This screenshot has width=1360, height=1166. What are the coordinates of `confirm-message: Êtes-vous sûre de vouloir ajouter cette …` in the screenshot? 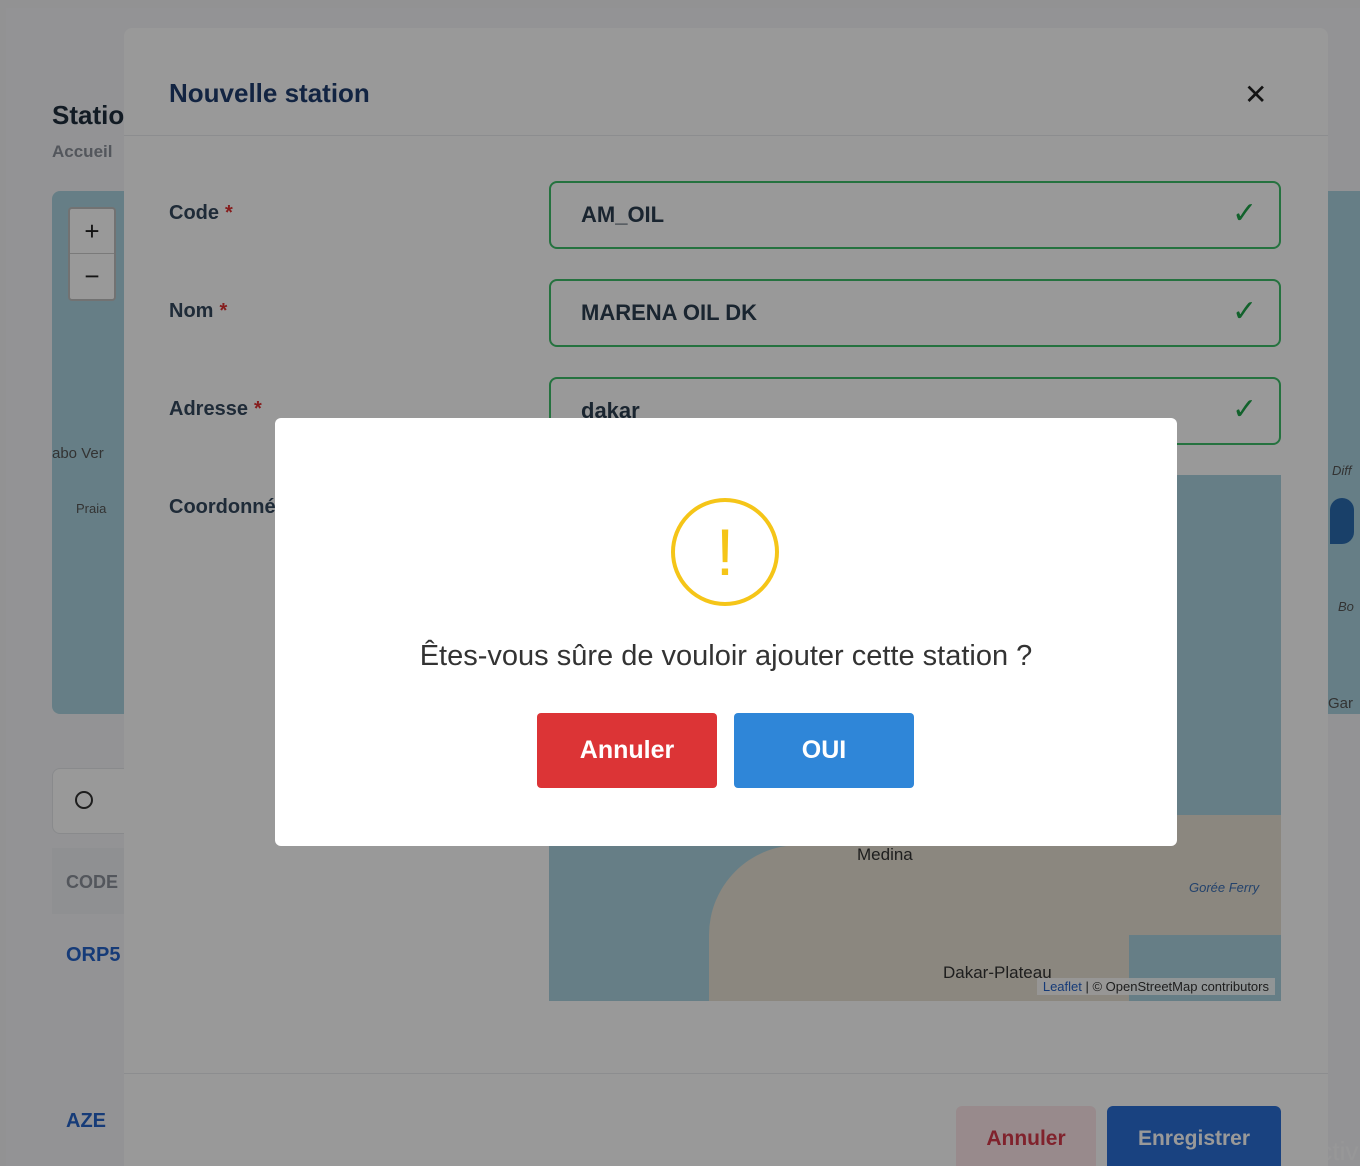 It's located at (726, 656).